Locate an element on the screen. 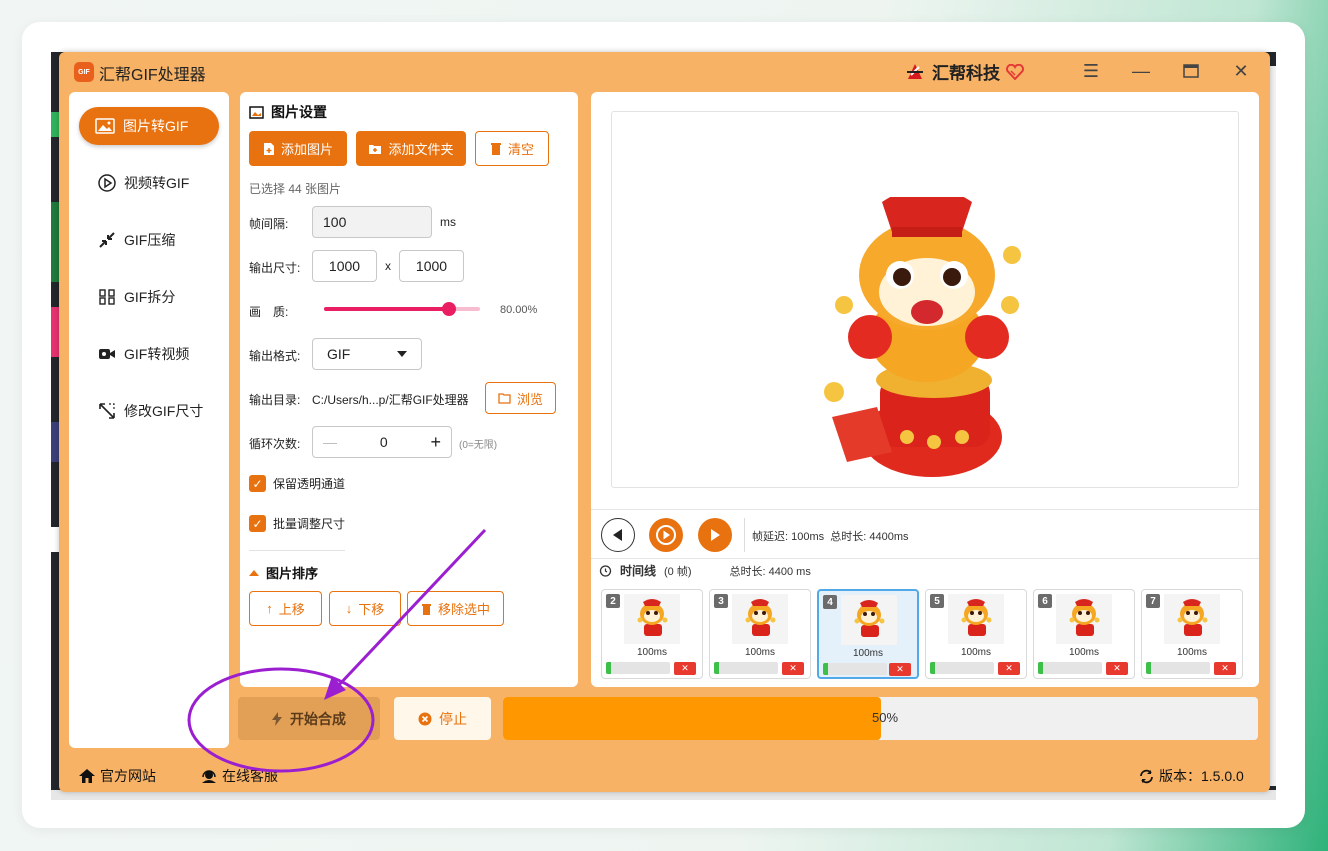 This screenshot has height=851, width=1328. annotation-ellipse is located at coordinates (281, 720).